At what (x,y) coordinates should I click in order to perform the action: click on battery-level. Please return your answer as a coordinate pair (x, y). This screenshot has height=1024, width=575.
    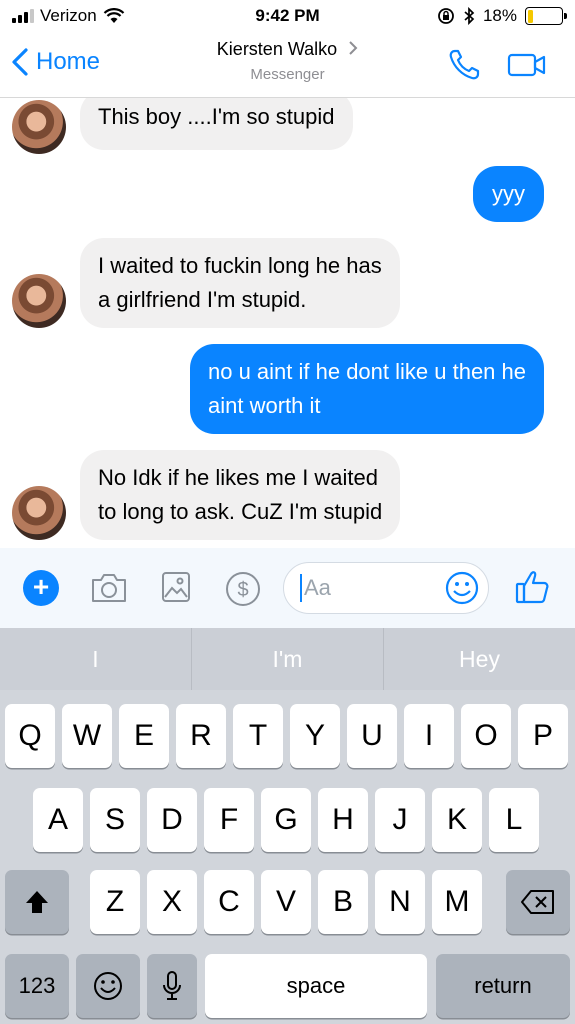
    Looking at the image, I should click on (530, 16).